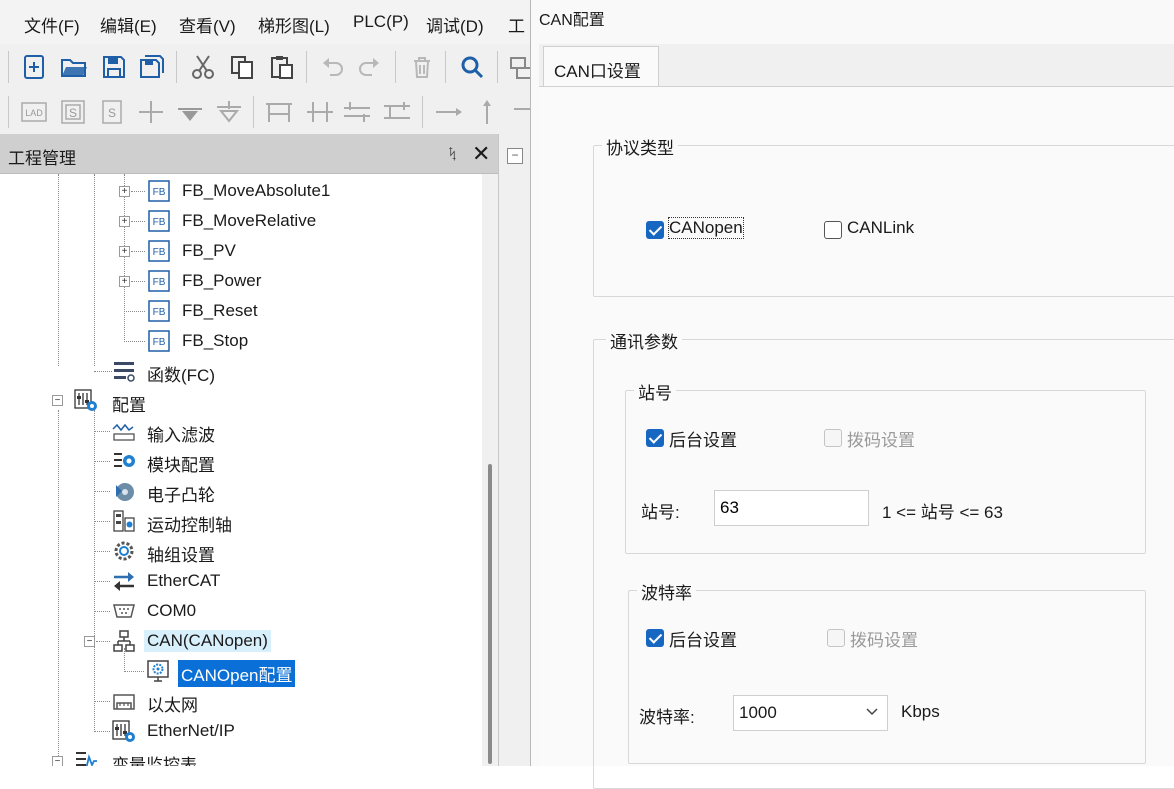 The image size is (1174, 789). Describe the element at coordinates (601, 66) in the screenshot. I see `tab-can-port-settings: CAN口设置` at that location.